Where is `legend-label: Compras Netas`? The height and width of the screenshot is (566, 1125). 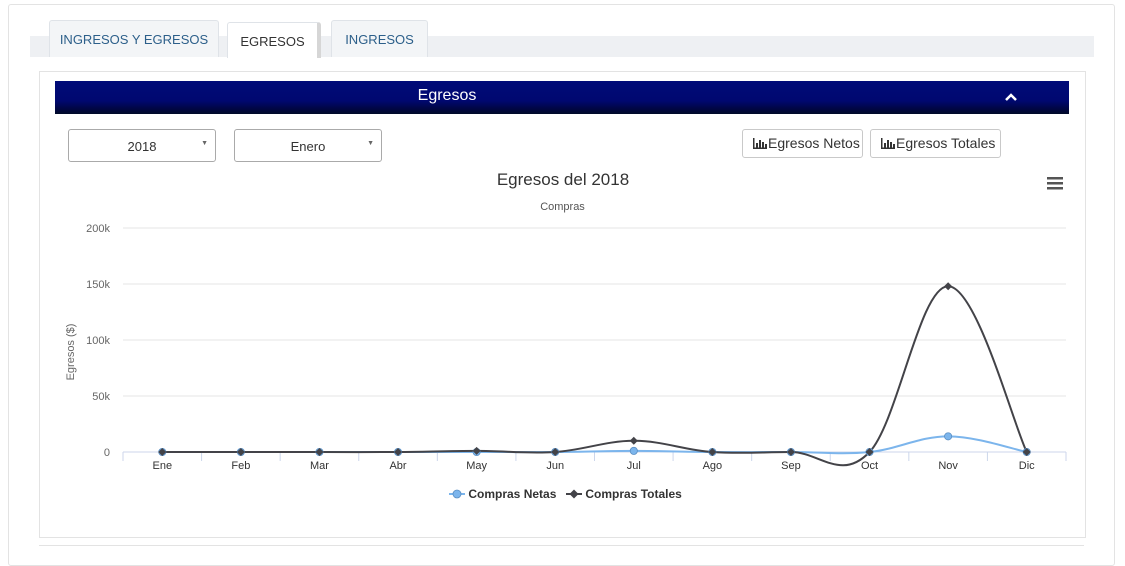
legend-label: Compras Netas is located at coordinates (512, 494).